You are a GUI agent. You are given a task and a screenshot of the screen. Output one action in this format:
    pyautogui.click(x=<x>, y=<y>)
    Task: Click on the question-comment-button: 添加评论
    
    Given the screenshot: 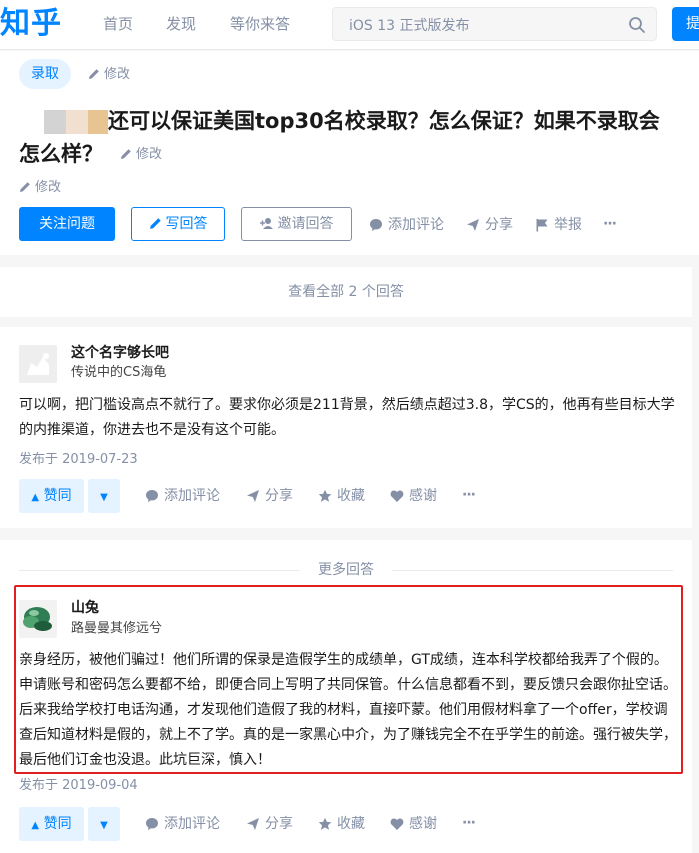 What is the action you would take?
    pyautogui.click(x=406, y=225)
    